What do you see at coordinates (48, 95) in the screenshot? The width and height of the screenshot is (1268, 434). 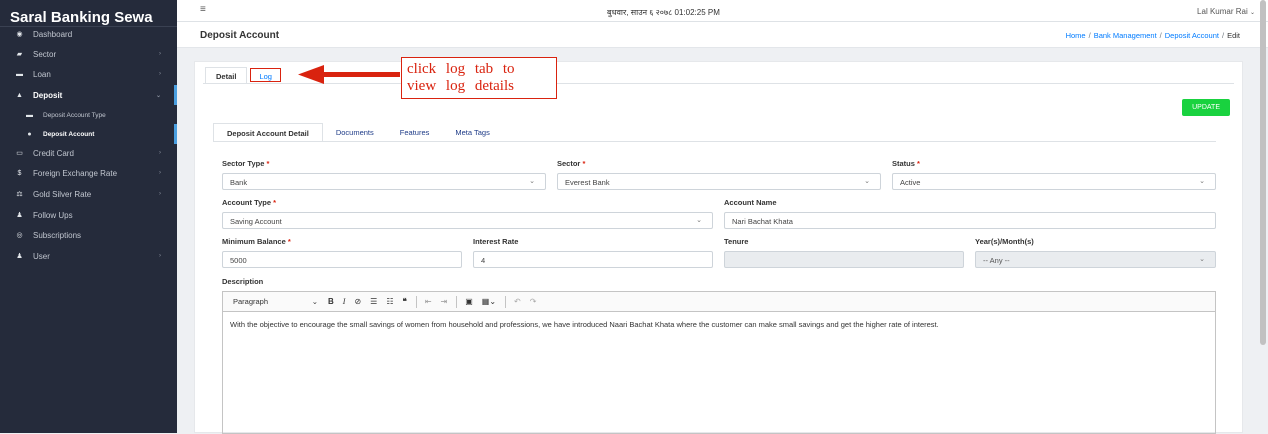 I see `sidebar-item-label: Deposit` at bounding box center [48, 95].